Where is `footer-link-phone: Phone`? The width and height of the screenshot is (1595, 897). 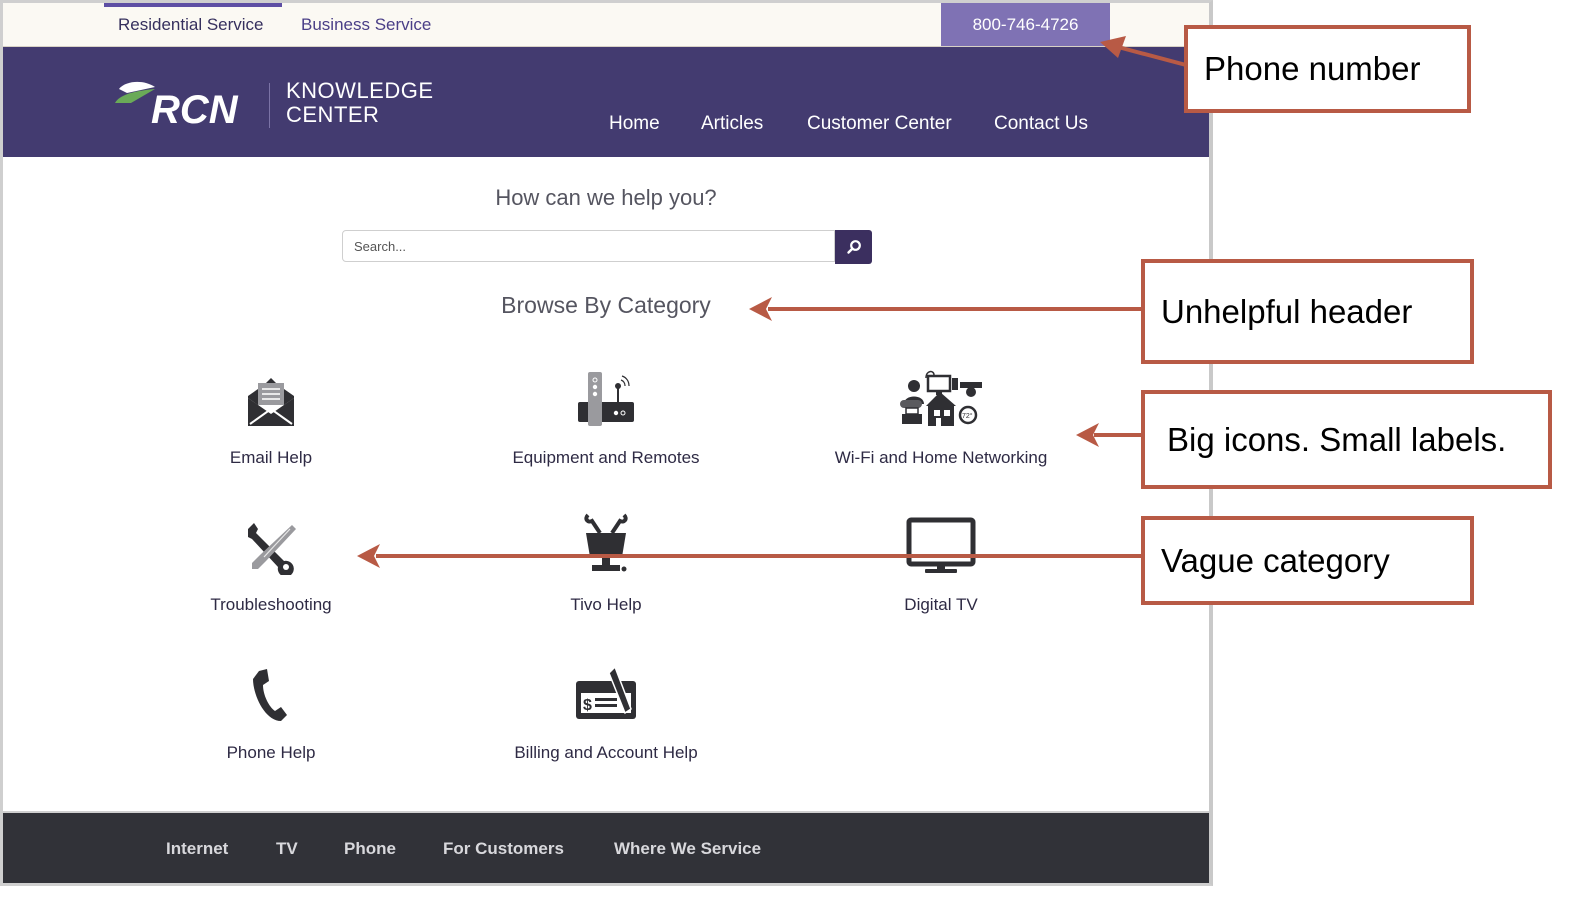
footer-link-phone: Phone is located at coordinates (370, 849).